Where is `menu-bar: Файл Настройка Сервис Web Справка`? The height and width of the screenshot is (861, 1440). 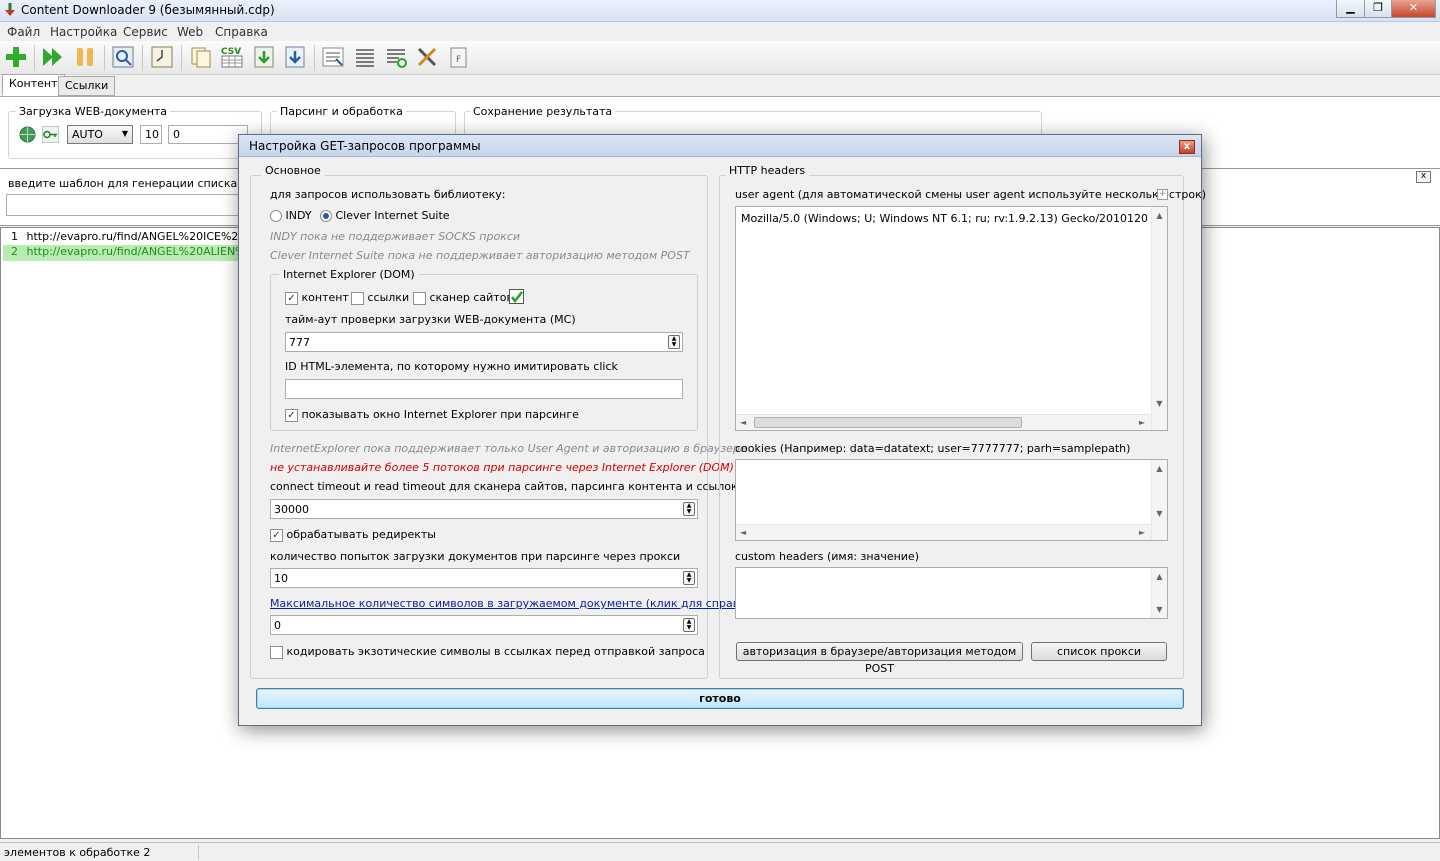
menu-bar: Файл Настройка Сервис Web Справка is located at coordinates (720, 31).